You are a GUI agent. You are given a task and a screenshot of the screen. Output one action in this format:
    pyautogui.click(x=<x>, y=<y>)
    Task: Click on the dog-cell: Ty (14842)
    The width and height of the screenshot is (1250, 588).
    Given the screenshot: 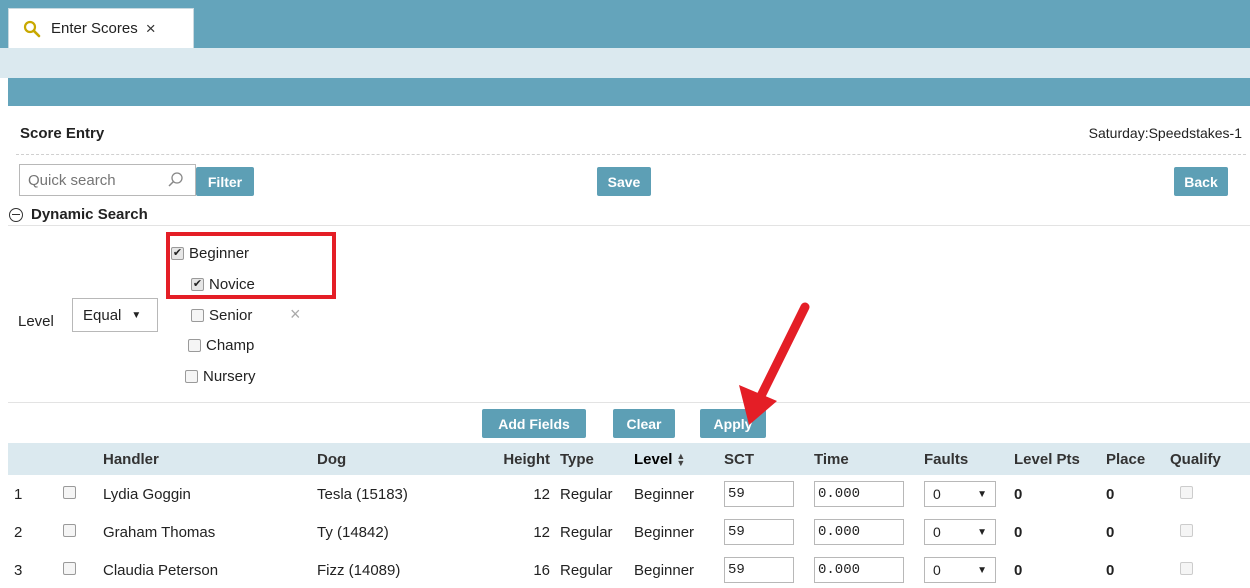 What is the action you would take?
    pyautogui.click(x=353, y=532)
    